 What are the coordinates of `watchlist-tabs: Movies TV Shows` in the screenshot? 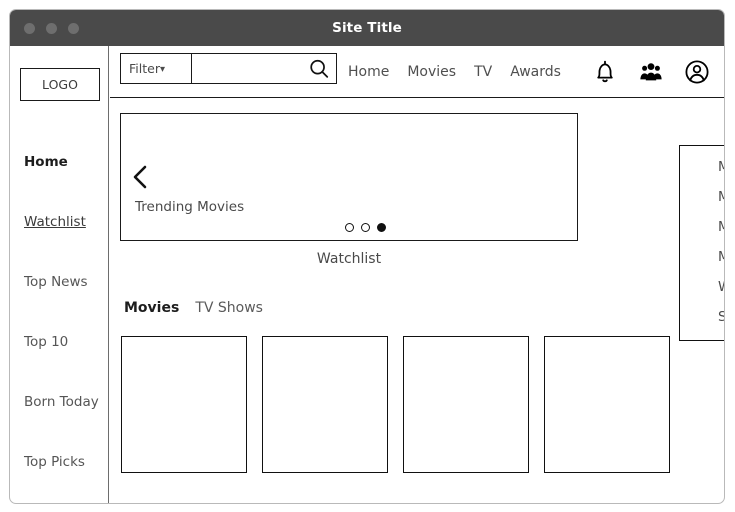 It's located at (193, 308).